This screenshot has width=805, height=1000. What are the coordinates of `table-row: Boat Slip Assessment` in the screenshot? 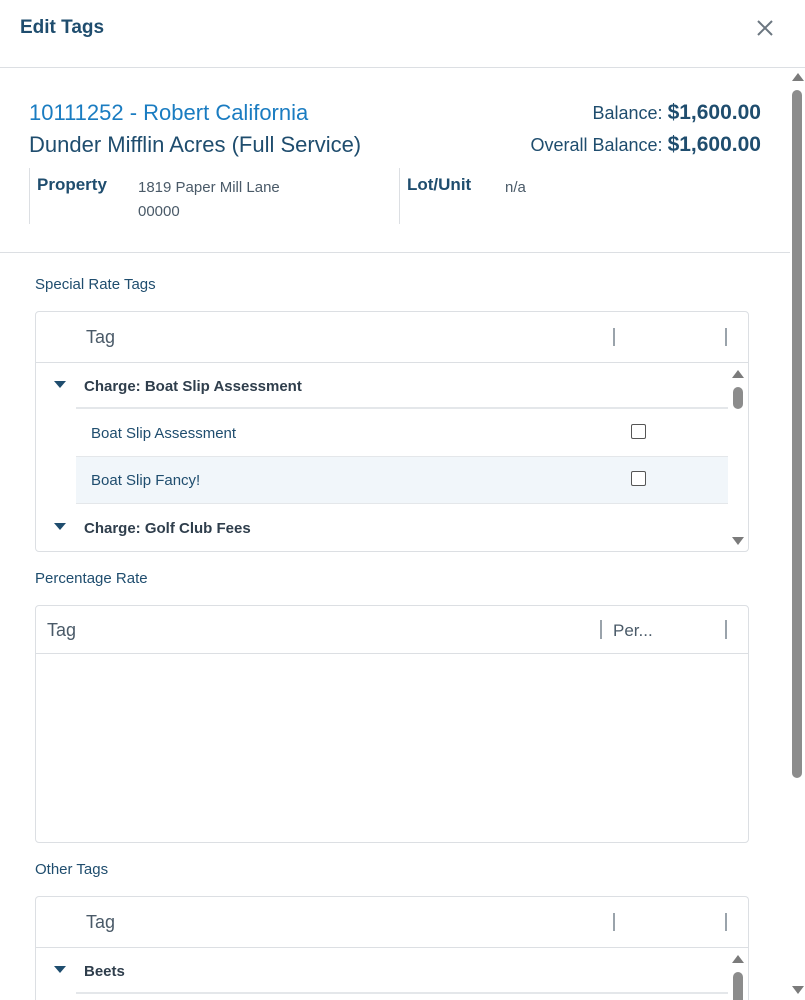 It's located at (402, 433).